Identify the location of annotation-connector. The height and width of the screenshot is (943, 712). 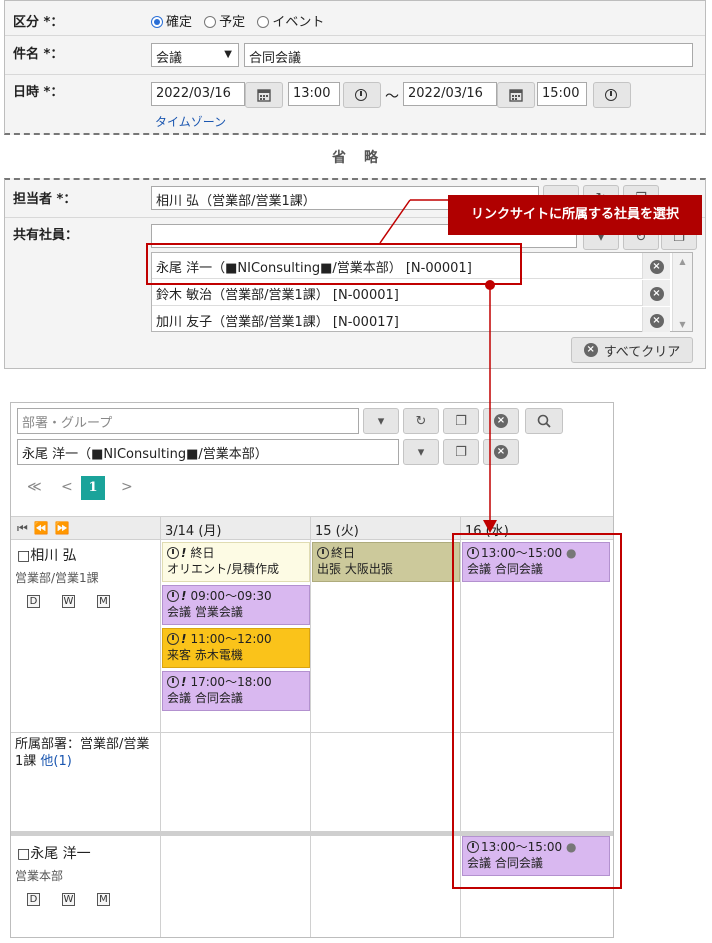
(438, 366).